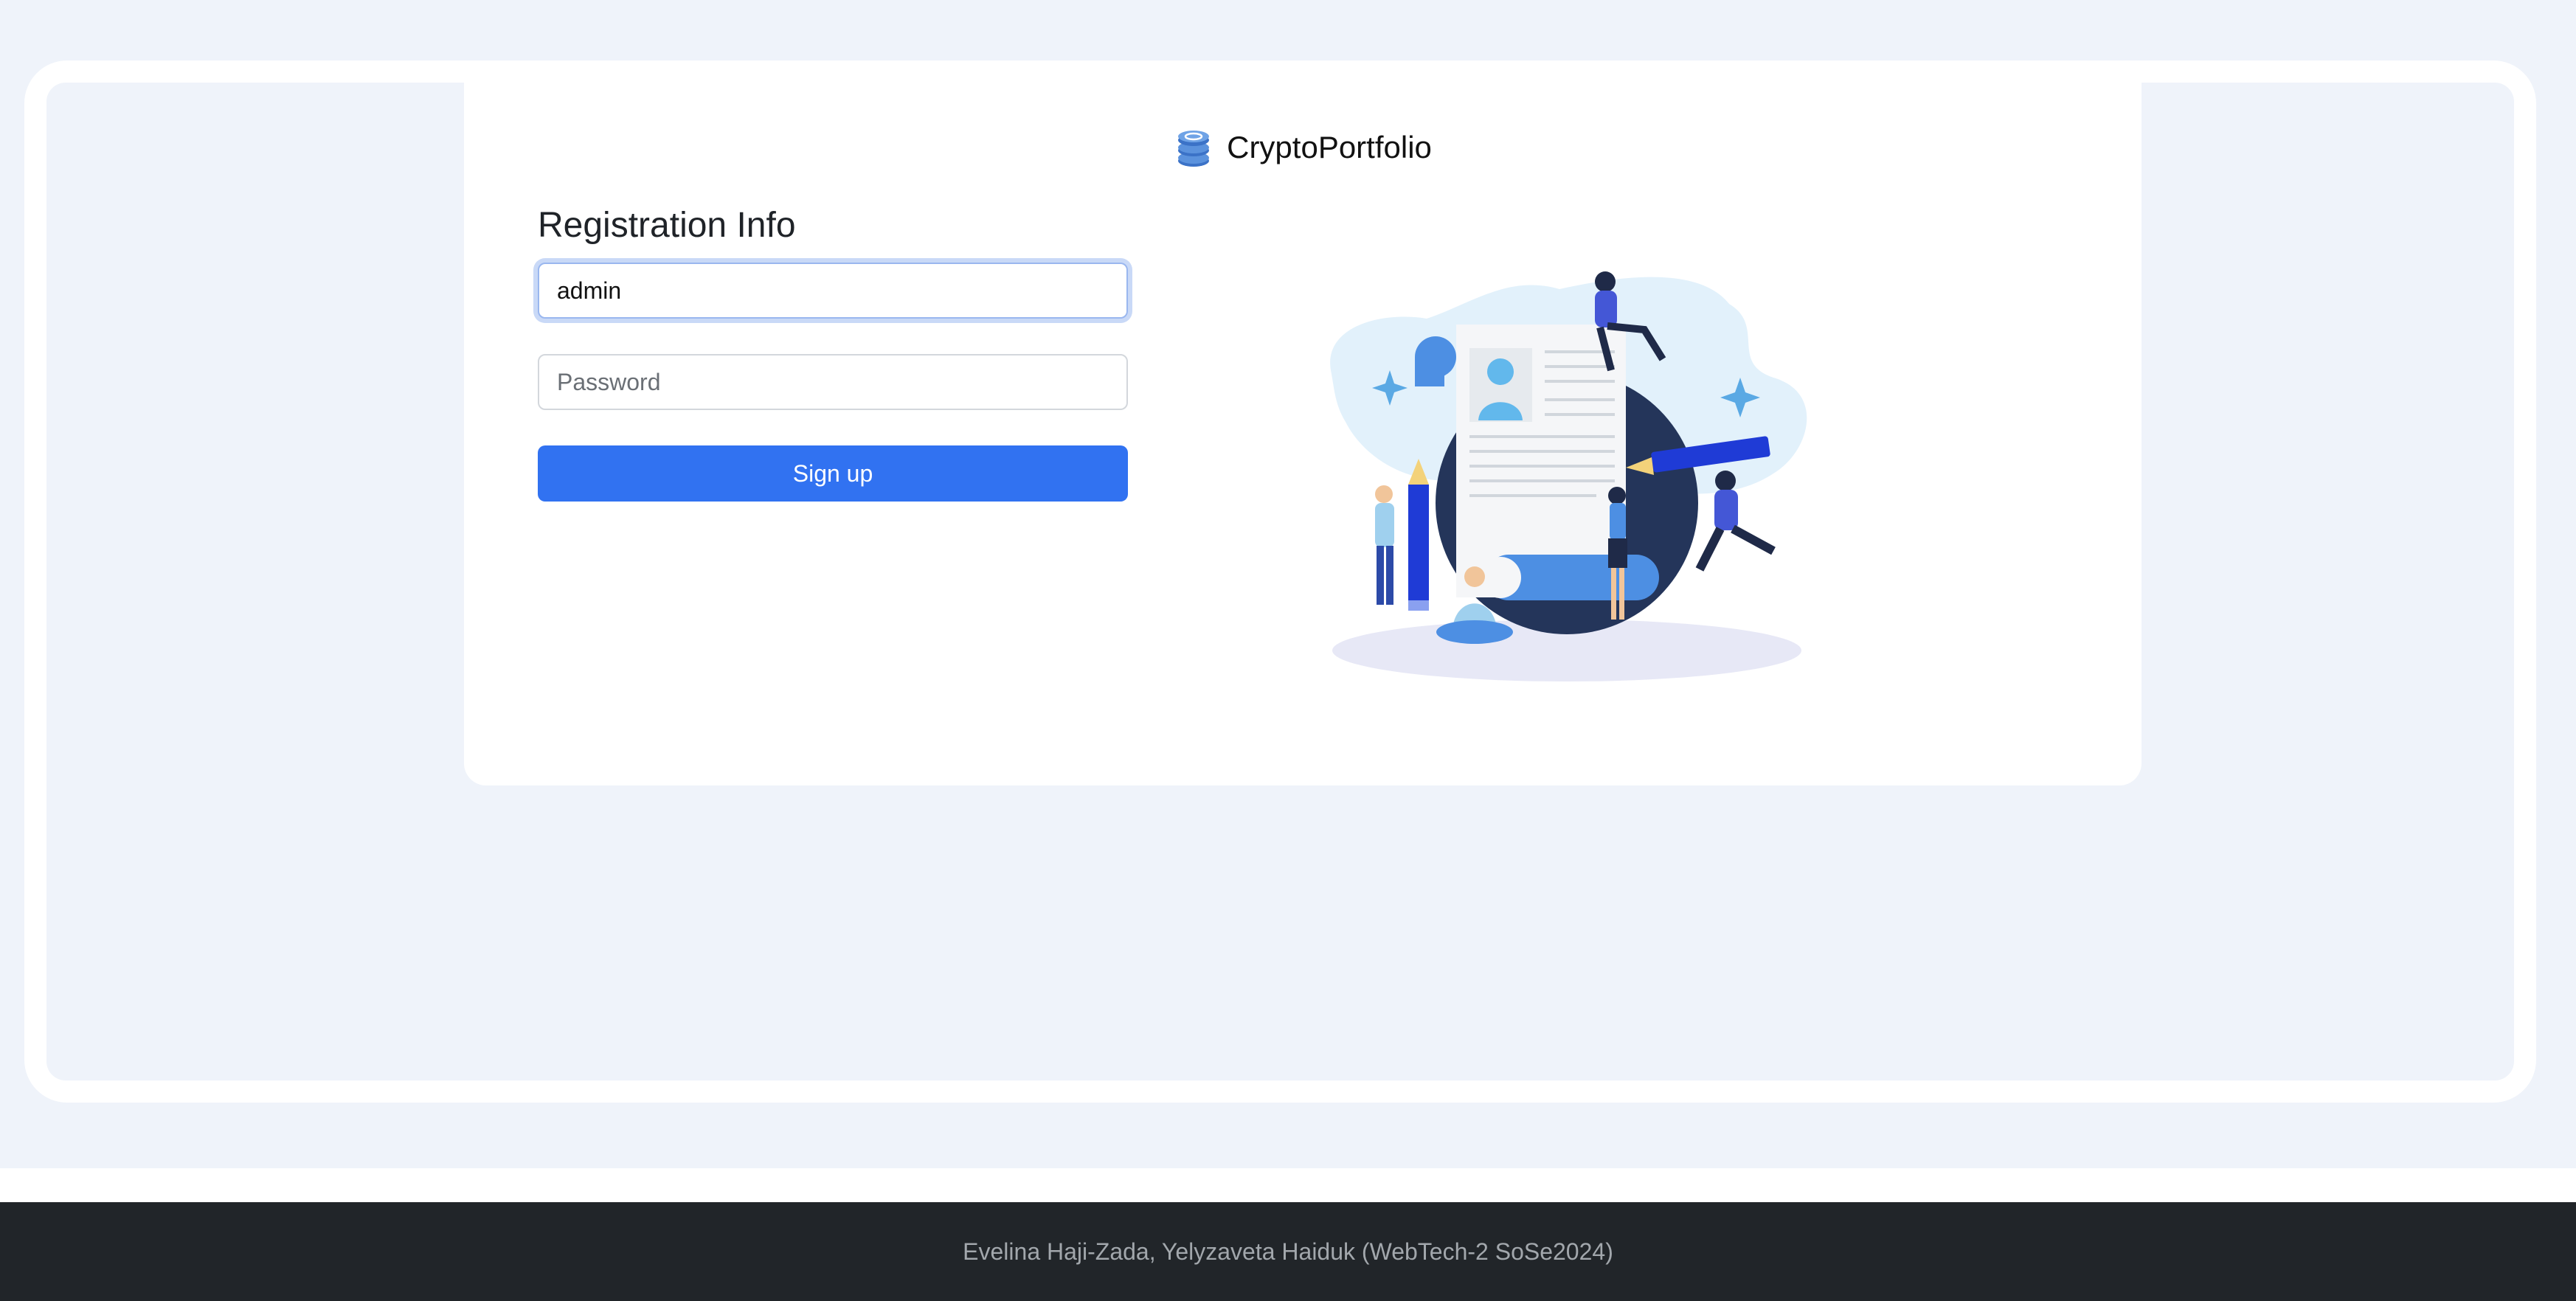 This screenshot has width=2576, height=1301. Describe the element at coordinates (1288, 1185) in the screenshot. I see `footer-spacer` at that location.